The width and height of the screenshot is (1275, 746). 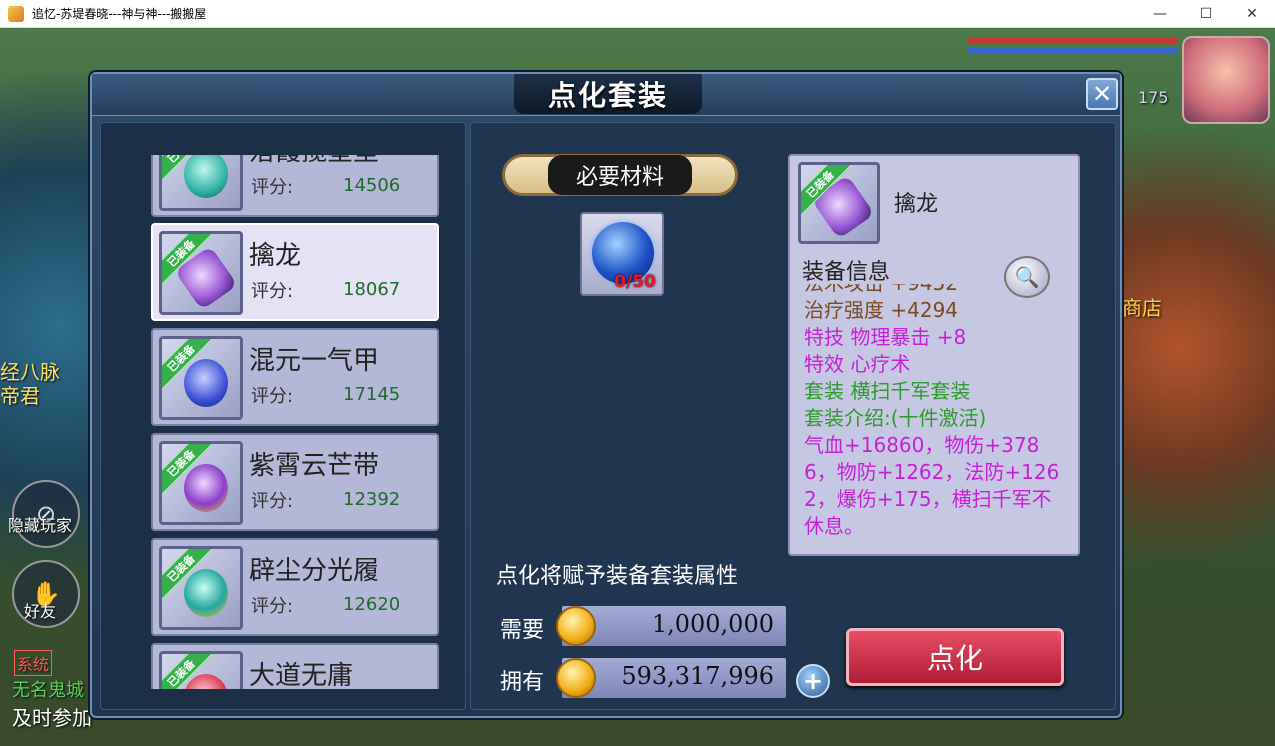 I want to click on info-line: 法术攻击 +9452, so click(x=935, y=290).